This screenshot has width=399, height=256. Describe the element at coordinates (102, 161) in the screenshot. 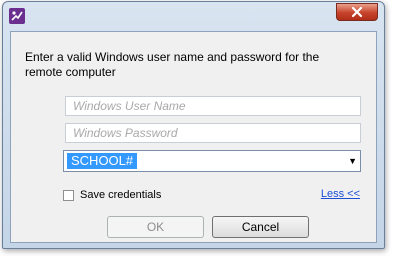

I see `domain-selected-value: SCHOOL#` at that location.